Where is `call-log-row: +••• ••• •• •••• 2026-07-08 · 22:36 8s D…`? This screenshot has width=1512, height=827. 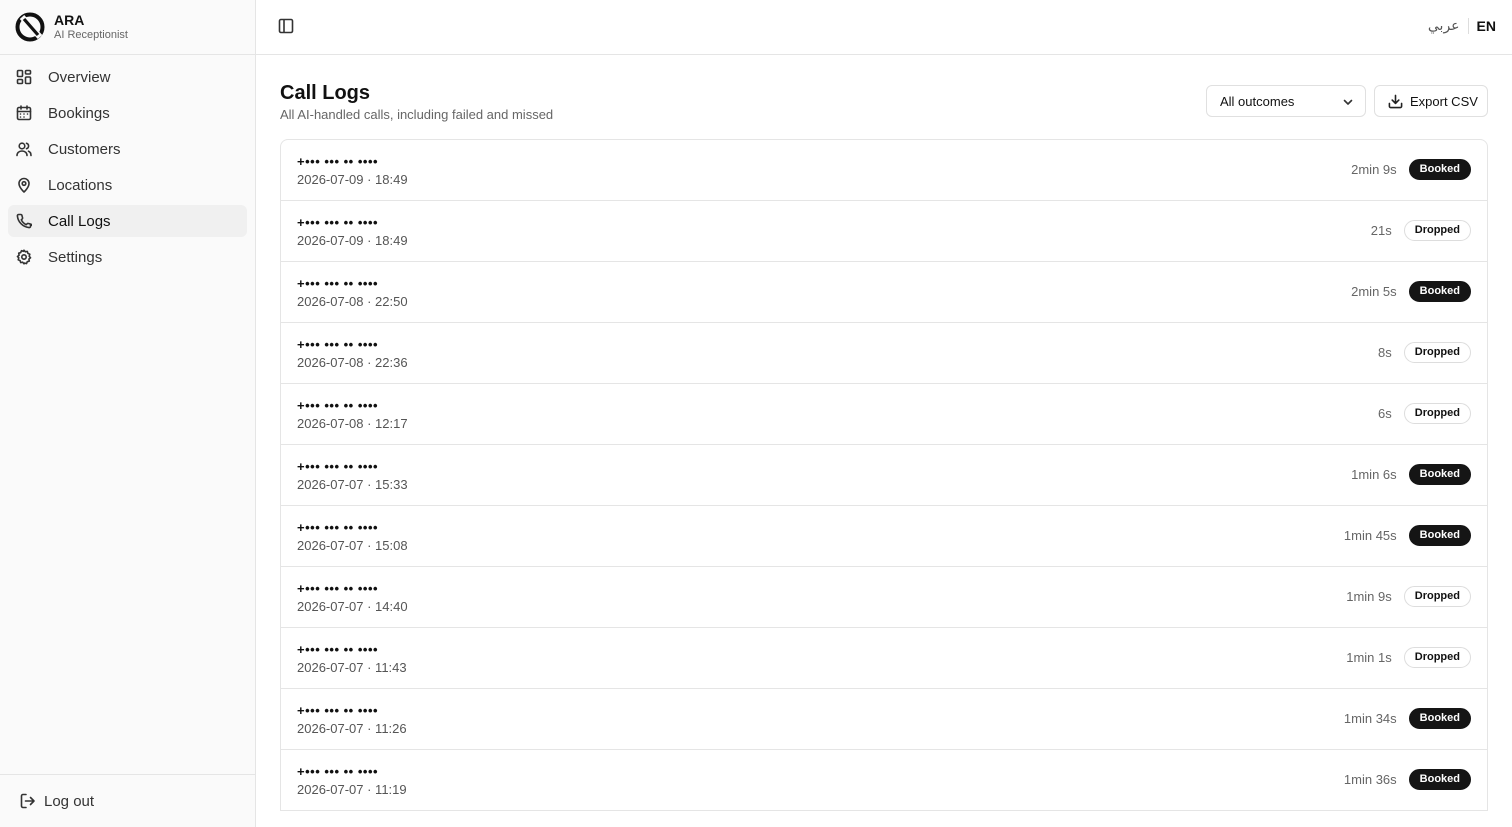
call-log-row: +••• ••• •• •••• 2026-07-08 · 22:36 8s D… is located at coordinates (884, 353).